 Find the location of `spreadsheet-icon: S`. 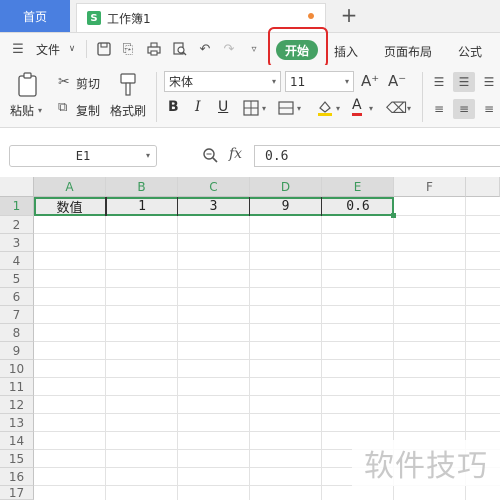

spreadsheet-icon: S is located at coordinates (94, 18).